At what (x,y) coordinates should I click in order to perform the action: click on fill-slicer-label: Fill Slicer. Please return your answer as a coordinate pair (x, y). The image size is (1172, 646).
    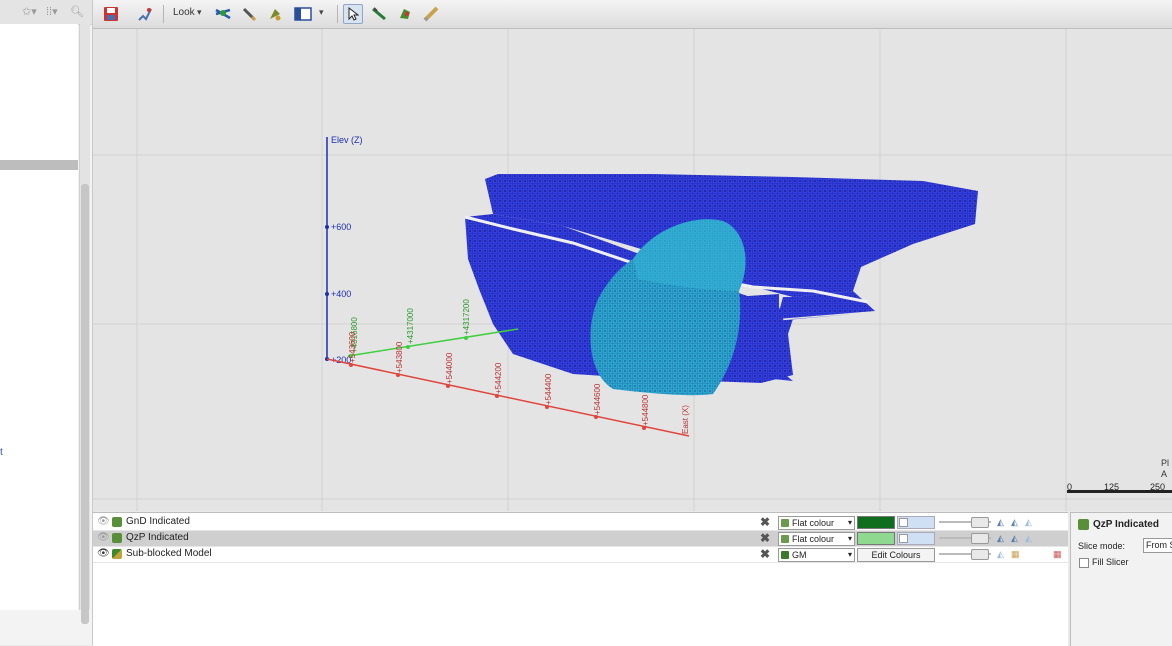
    Looking at the image, I should click on (1110, 562).